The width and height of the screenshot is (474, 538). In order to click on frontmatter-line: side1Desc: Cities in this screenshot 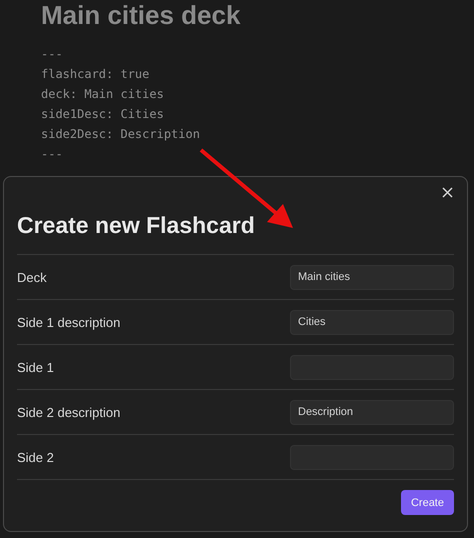, I will do `click(103, 114)`.